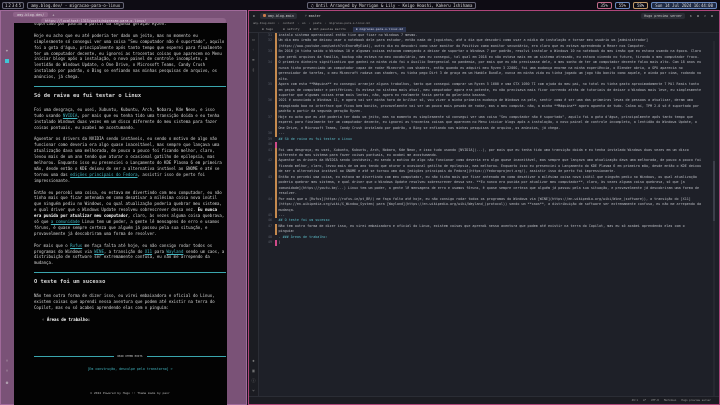 Image resolution: width=720 pixels, height=405 pixels. I want to click on line-number: 36, so click(269, 100).